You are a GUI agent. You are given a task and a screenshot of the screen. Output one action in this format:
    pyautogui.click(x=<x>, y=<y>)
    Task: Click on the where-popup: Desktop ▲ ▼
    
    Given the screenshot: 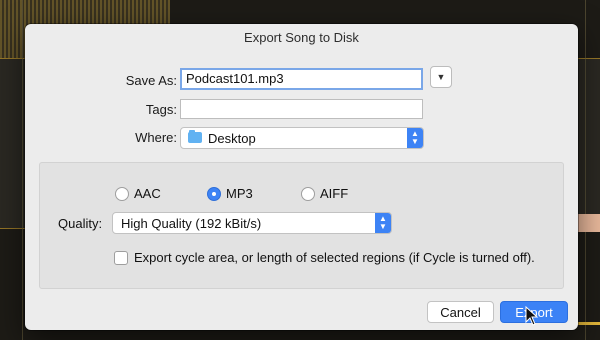 What is the action you would take?
    pyautogui.click(x=302, y=138)
    